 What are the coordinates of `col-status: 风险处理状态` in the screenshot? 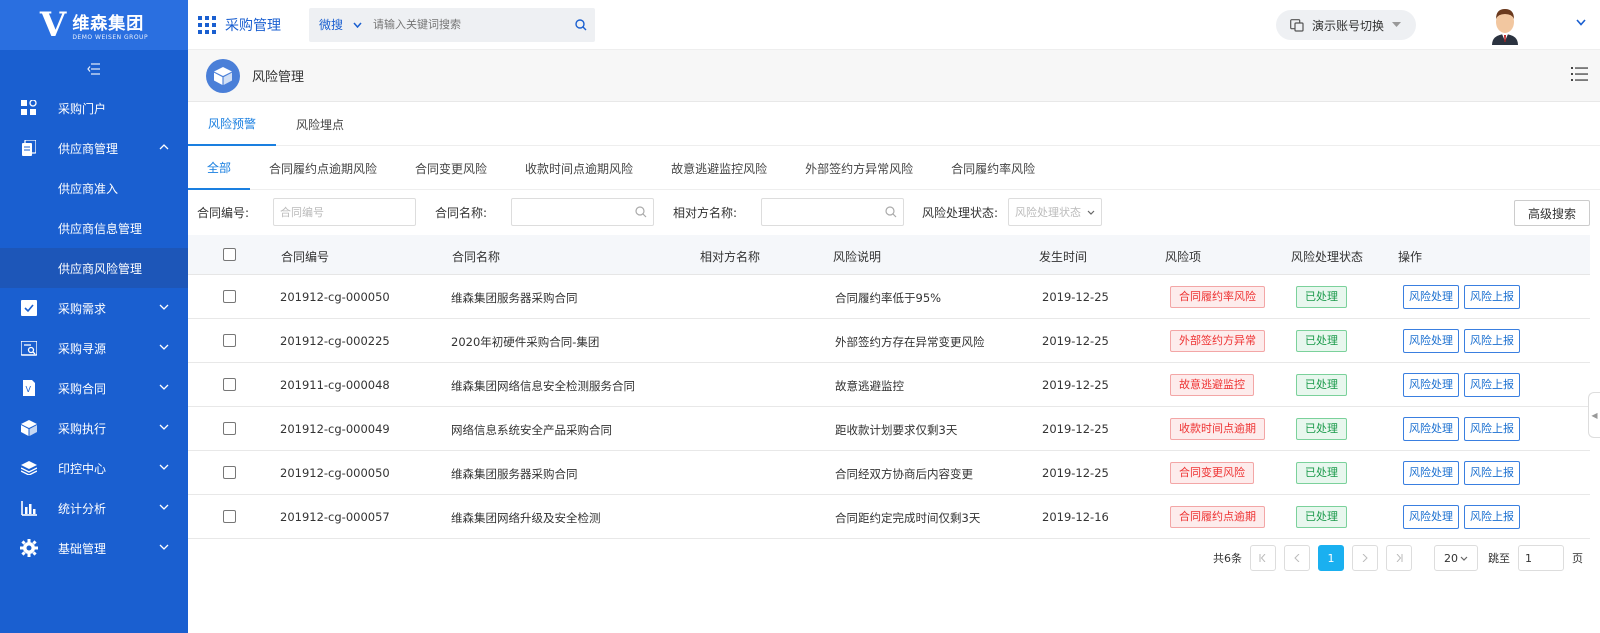 It's located at (1327, 257).